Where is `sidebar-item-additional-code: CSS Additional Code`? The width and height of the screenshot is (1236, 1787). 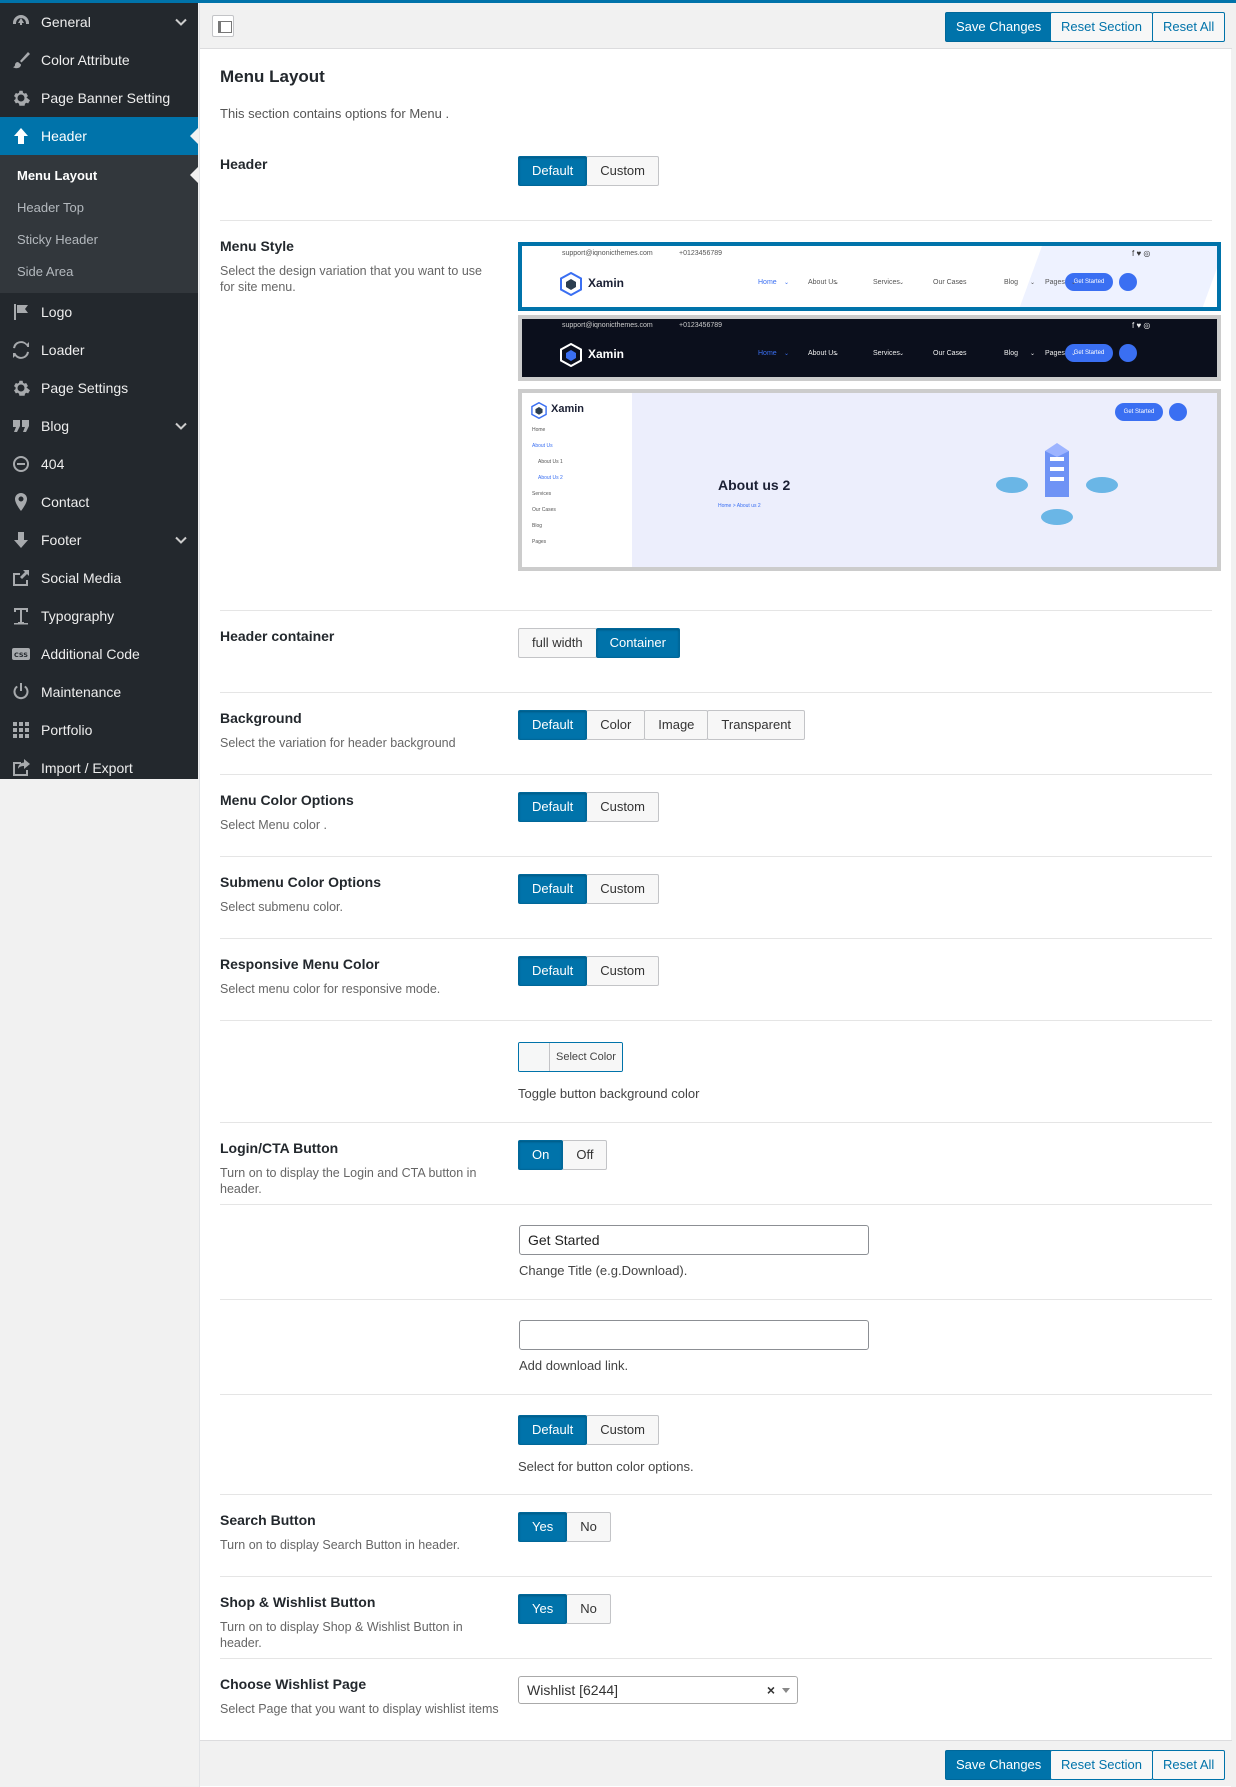
sidebar-item-additional-code: CSS Additional Code is located at coordinates (99, 654).